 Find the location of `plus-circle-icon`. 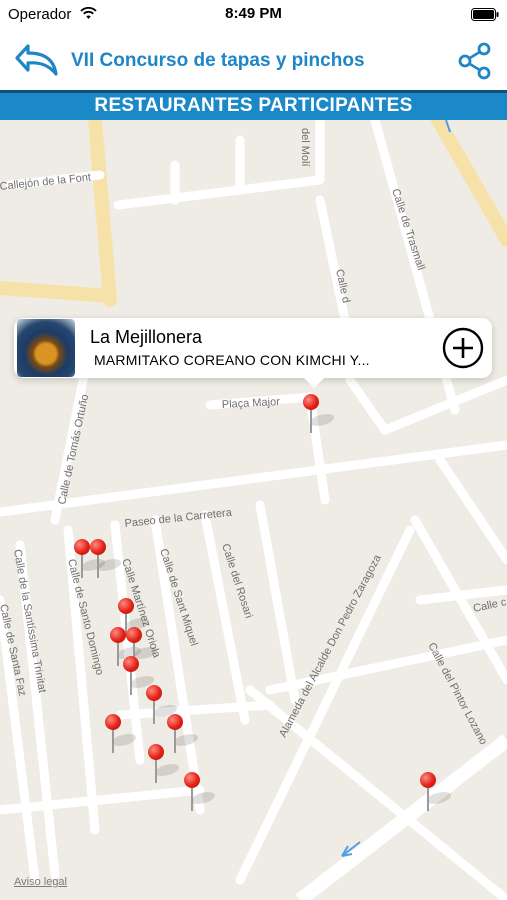

plus-circle-icon is located at coordinates (463, 348).